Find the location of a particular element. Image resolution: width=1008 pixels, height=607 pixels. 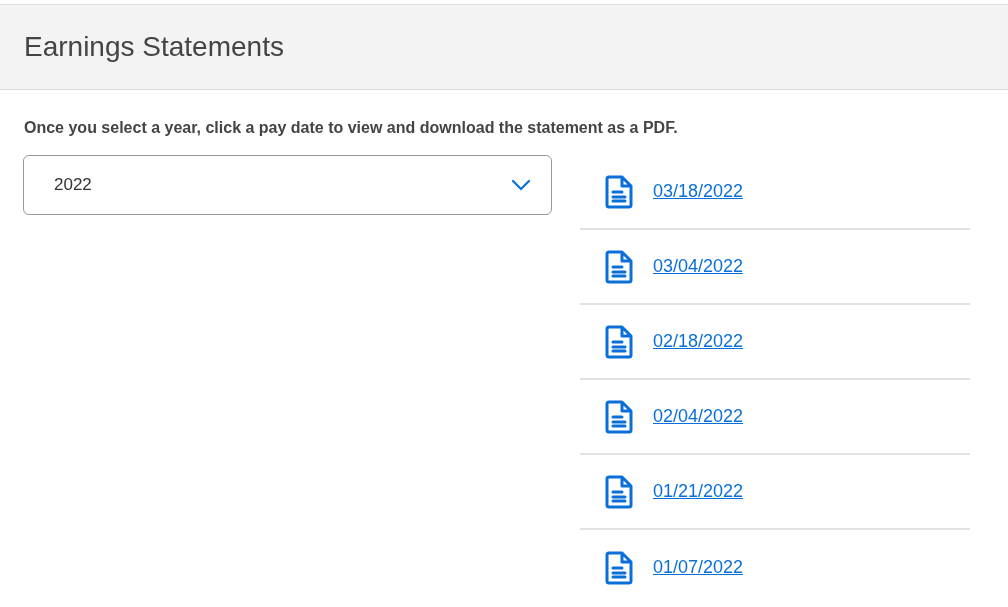

pay-date-link: 01/07/2022 is located at coordinates (698, 567).